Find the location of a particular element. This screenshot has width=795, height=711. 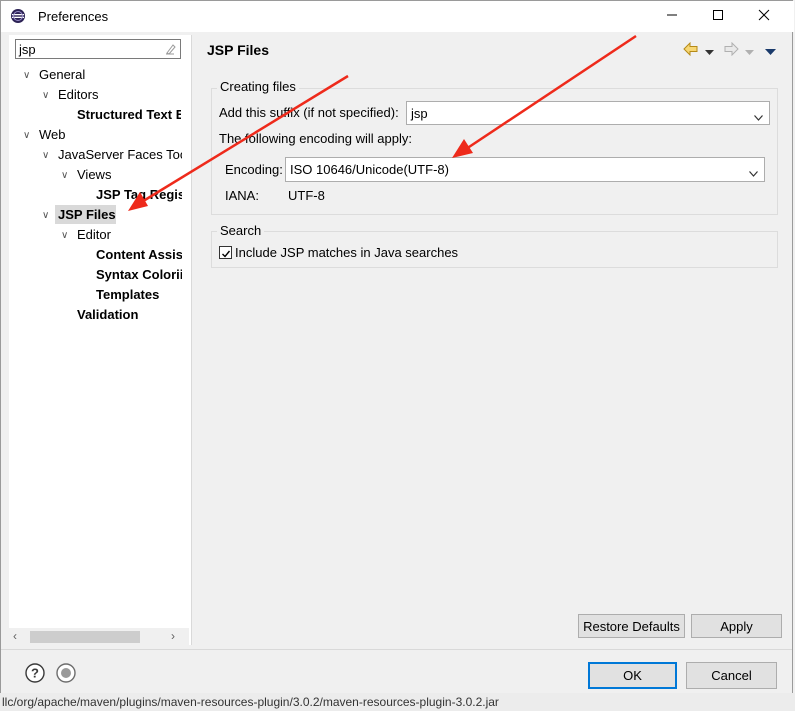

close-icon is located at coordinates (764, 16).